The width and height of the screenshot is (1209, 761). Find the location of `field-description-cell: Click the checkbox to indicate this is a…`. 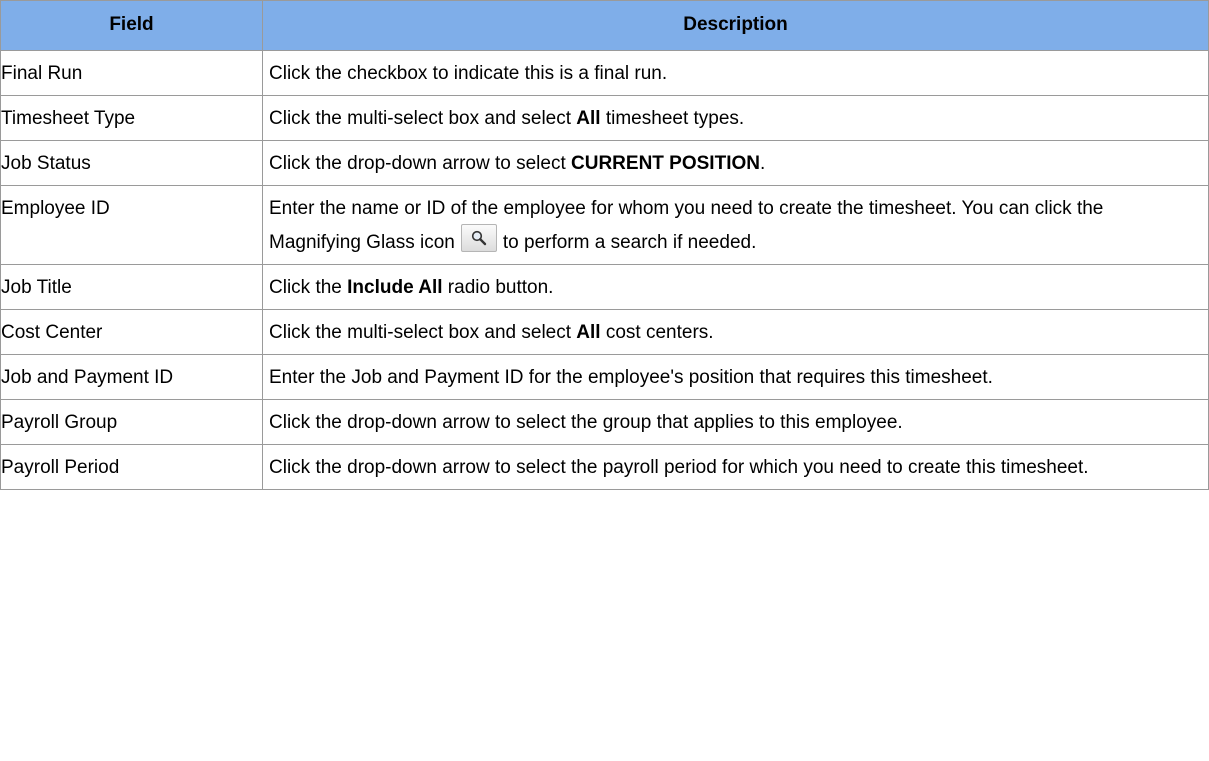

field-description-cell: Click the checkbox to indicate this is a… is located at coordinates (735, 73).